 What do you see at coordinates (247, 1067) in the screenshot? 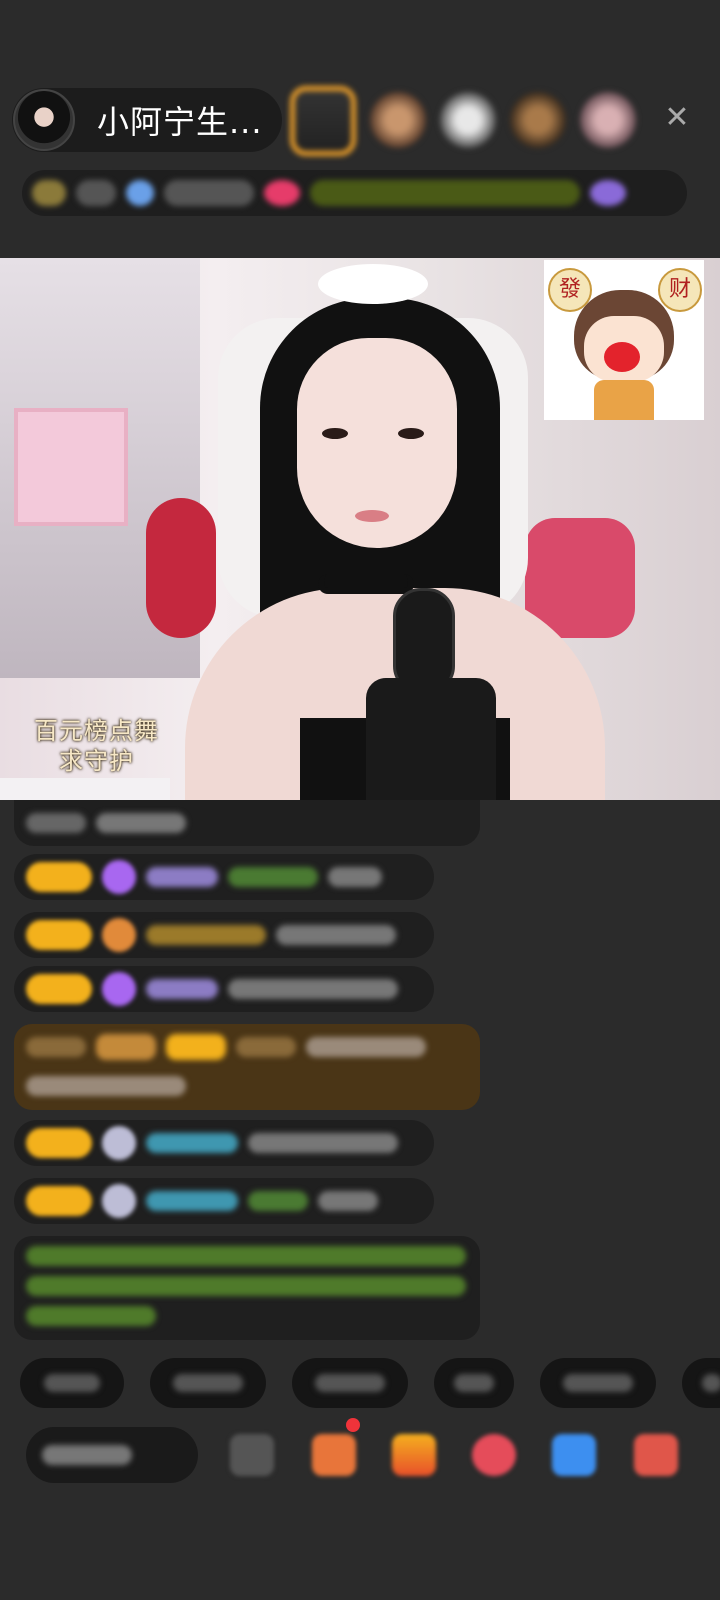
I see `chat-highlight-message` at bounding box center [247, 1067].